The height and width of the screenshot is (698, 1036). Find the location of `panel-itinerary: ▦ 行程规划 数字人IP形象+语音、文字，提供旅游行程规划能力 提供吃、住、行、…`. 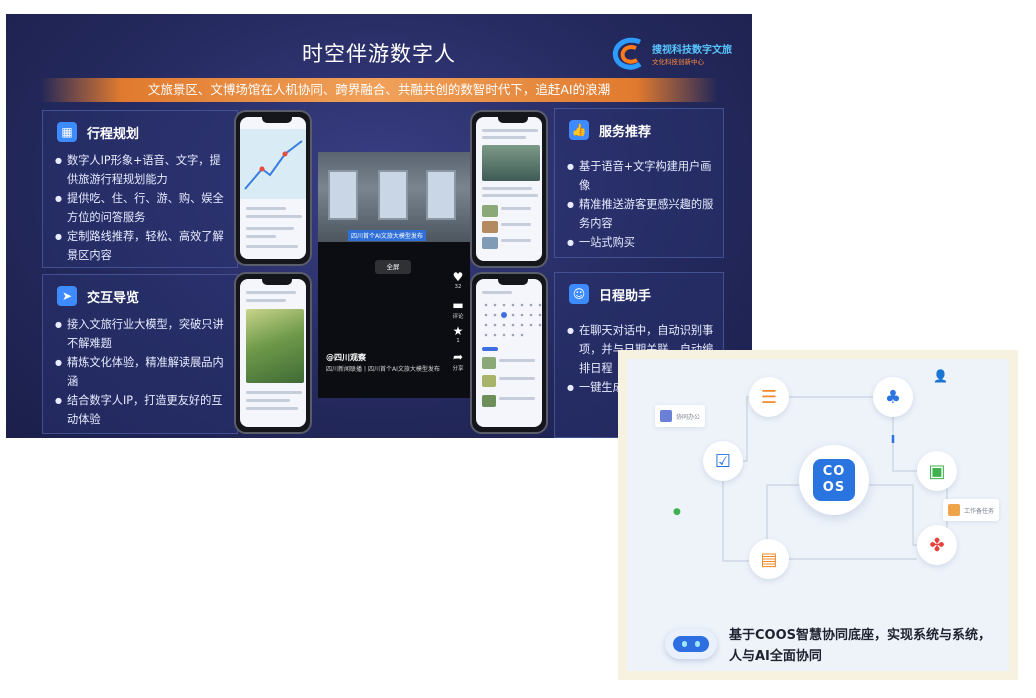

panel-itinerary: ▦ 行程规划 数字人IP形象+语音、文字，提供旅游行程规划能力 提供吃、住、行、… is located at coordinates (140, 189).